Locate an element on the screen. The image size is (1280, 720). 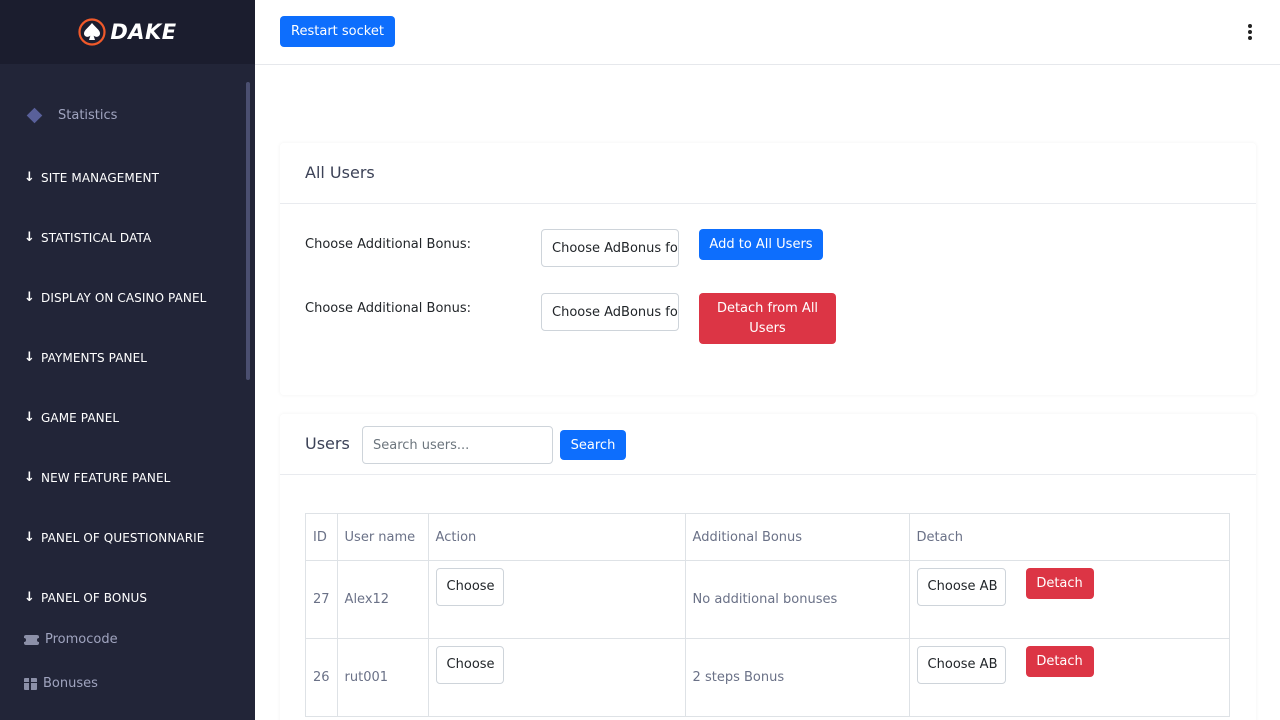
detach-from-all-users-button: Detach from All Users is located at coordinates (767, 318).